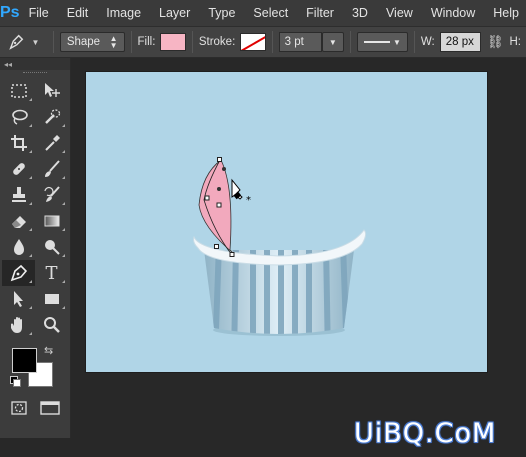 The width and height of the screenshot is (526, 457). What do you see at coordinates (78, 13) in the screenshot?
I see `menu-edit: Edit` at bounding box center [78, 13].